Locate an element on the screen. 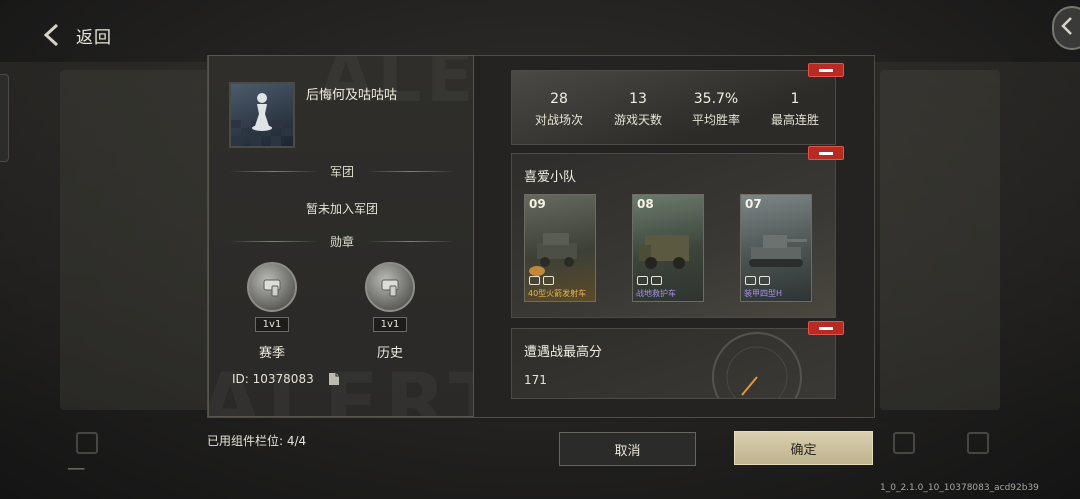  stat-days: 13 游戏天数 is located at coordinates (638, 109).